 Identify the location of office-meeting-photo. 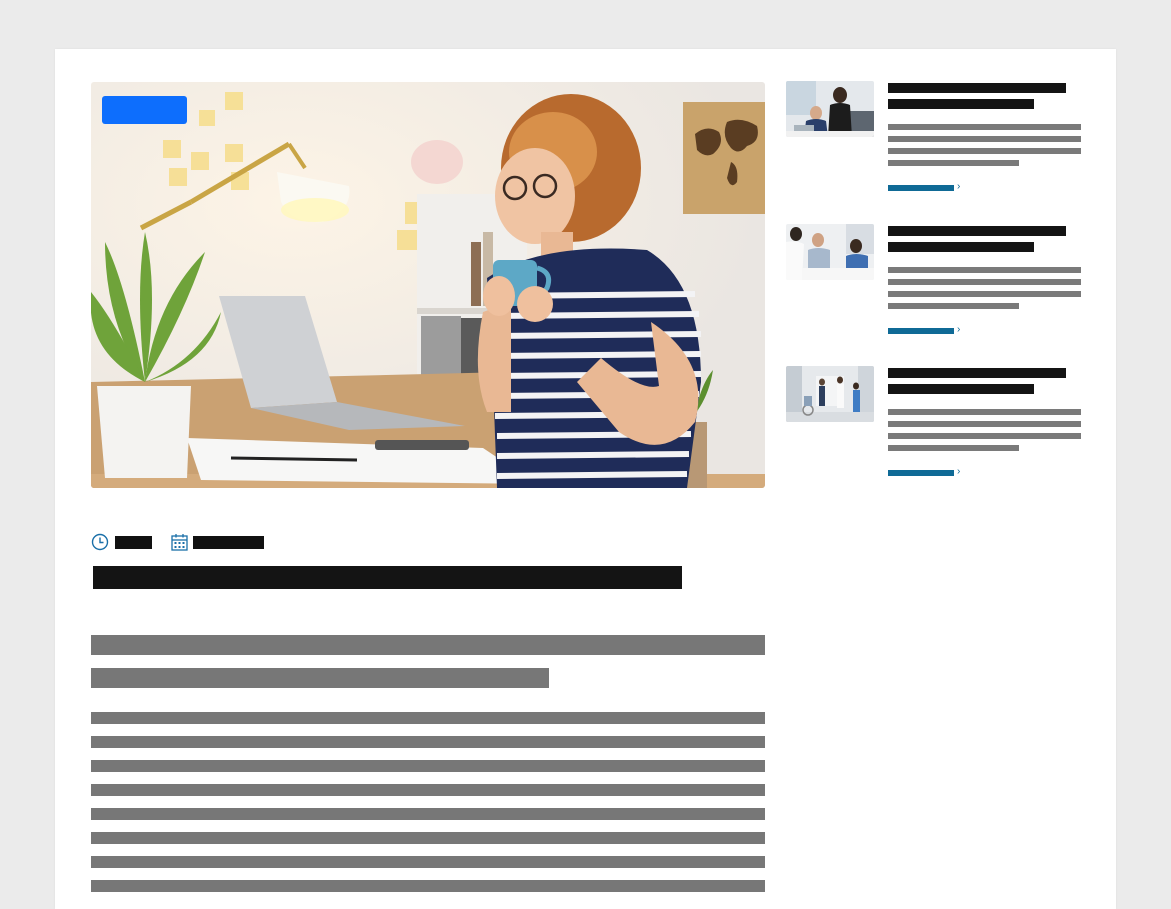
(830, 109).